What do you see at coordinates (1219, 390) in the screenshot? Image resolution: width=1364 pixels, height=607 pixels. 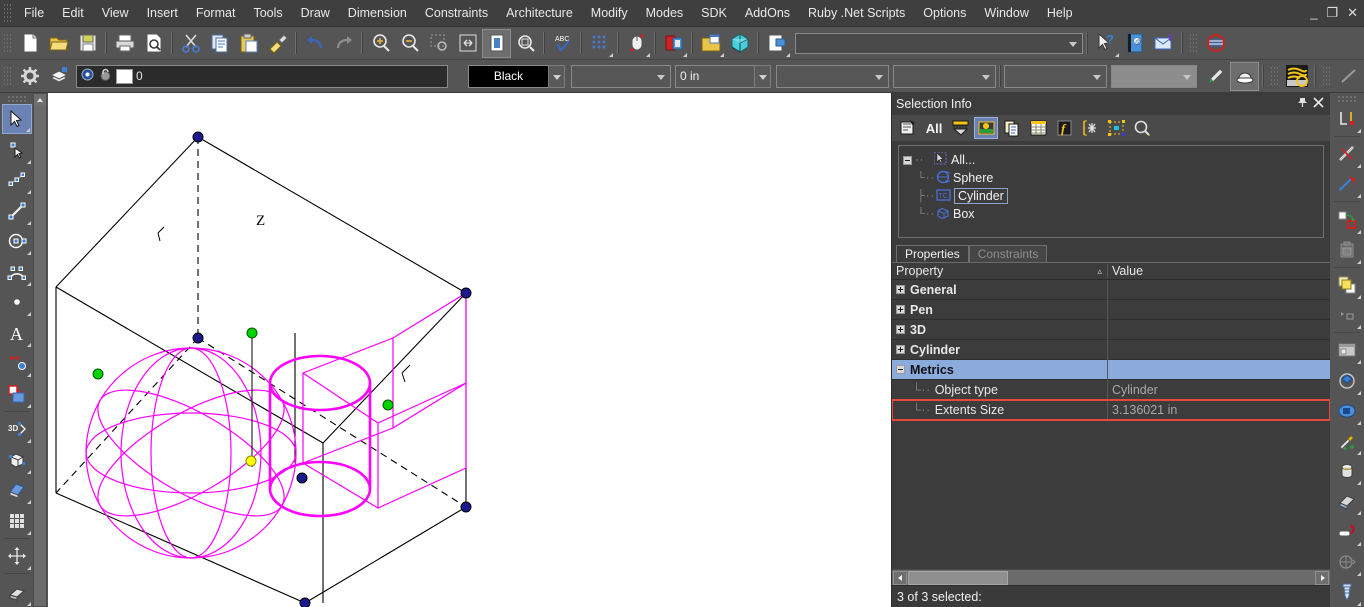 I see `property-value-cell: Cylinder` at bounding box center [1219, 390].